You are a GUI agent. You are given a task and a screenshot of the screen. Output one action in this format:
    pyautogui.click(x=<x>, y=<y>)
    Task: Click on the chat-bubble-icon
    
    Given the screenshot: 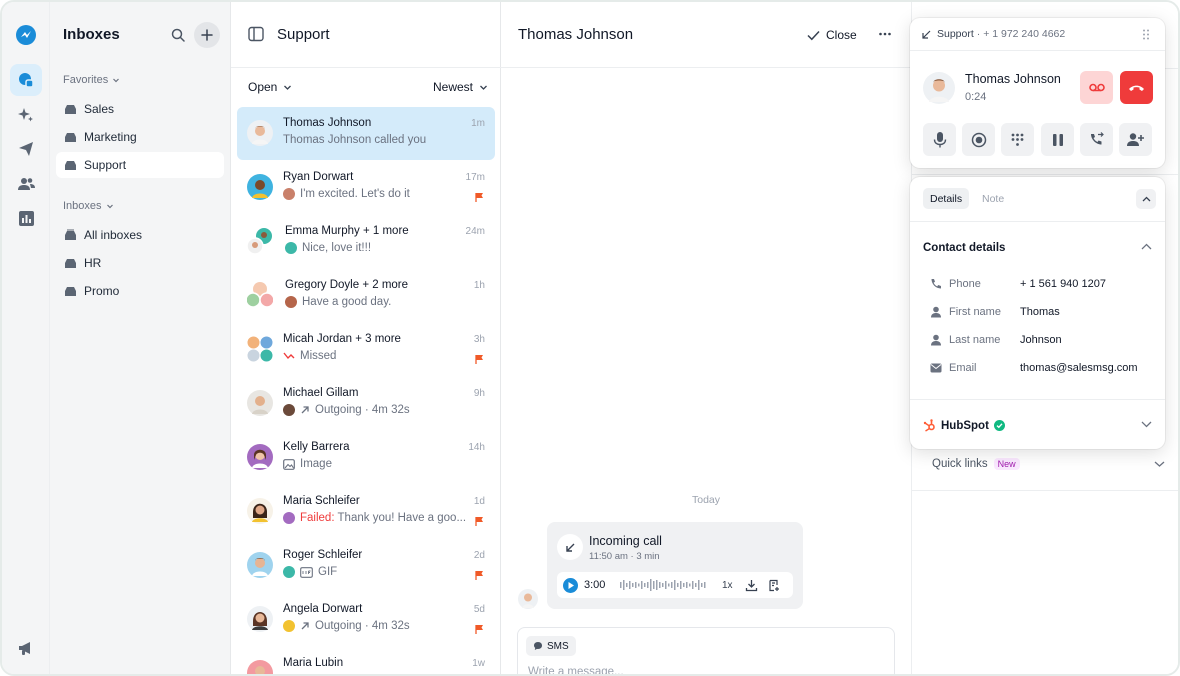 What is the action you would take?
    pyautogui.click(x=538, y=646)
    